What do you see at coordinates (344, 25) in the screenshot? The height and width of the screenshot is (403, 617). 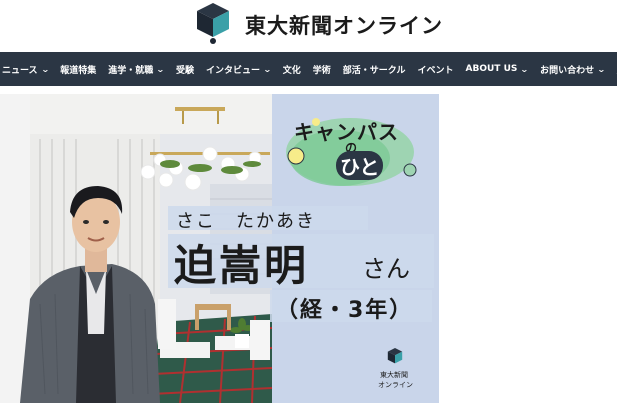 I see `site-title: 東大新聞オンライン` at bounding box center [344, 25].